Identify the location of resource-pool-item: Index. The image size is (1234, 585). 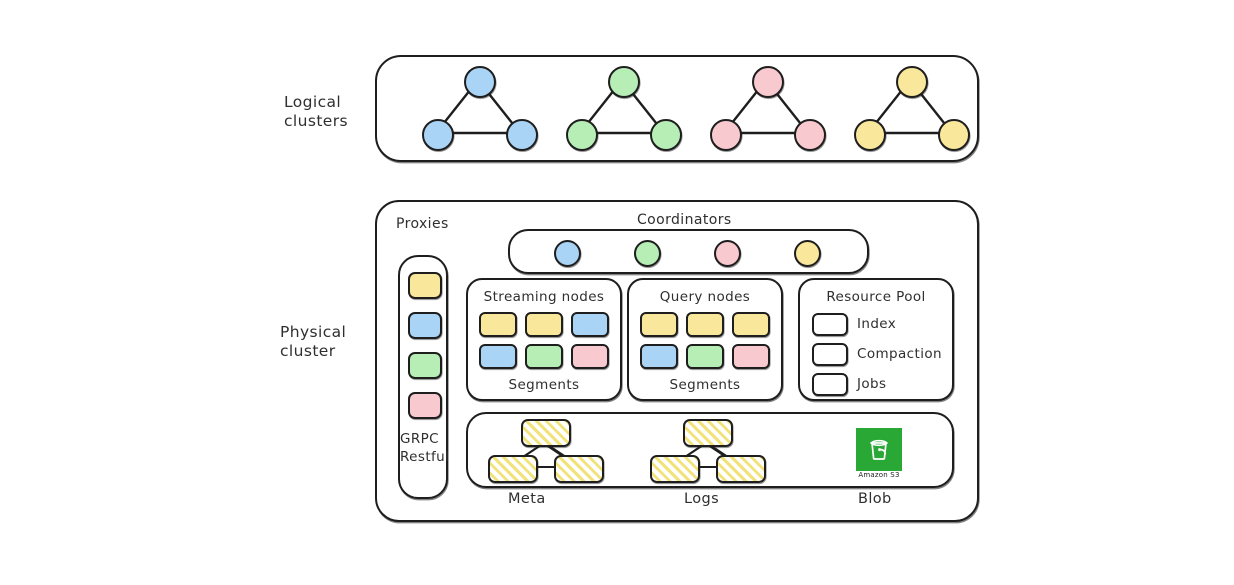
(878, 324).